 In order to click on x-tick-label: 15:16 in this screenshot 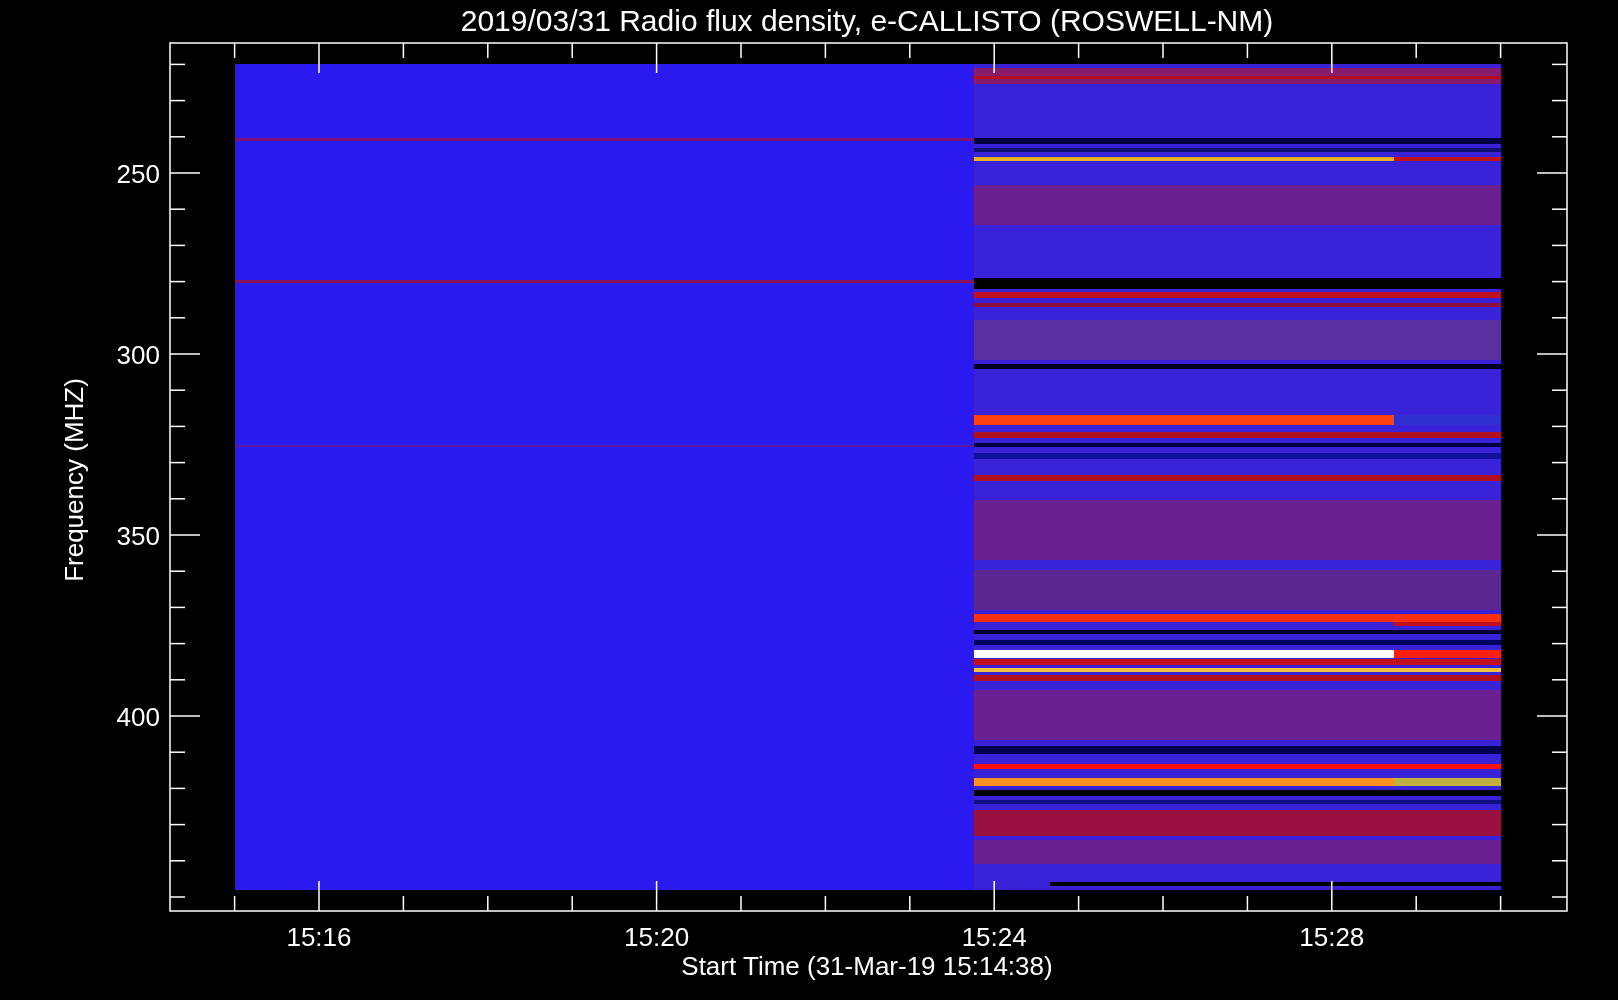, I will do `click(319, 937)`.